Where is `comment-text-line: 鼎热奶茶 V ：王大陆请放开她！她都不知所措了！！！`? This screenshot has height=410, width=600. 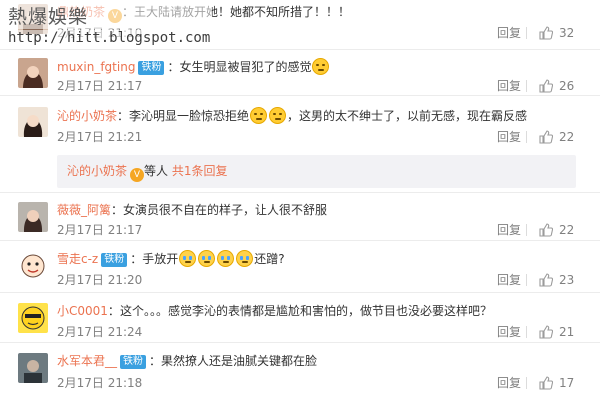
comment-text-line: 鼎热奶茶 V ：王大陆请放开她！她都不知所措了！！！ is located at coordinates (204, 14).